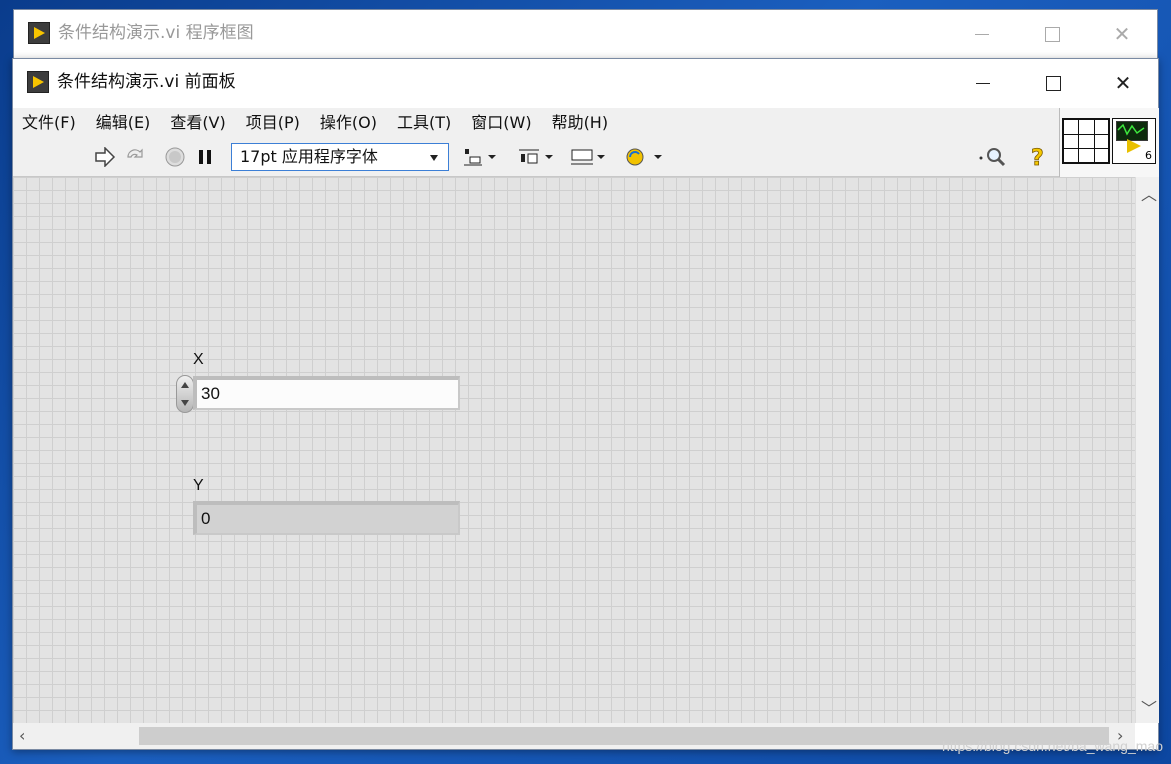  Describe the element at coordinates (349, 123) in the screenshot. I see `menu-operate: 操作(O)` at that location.